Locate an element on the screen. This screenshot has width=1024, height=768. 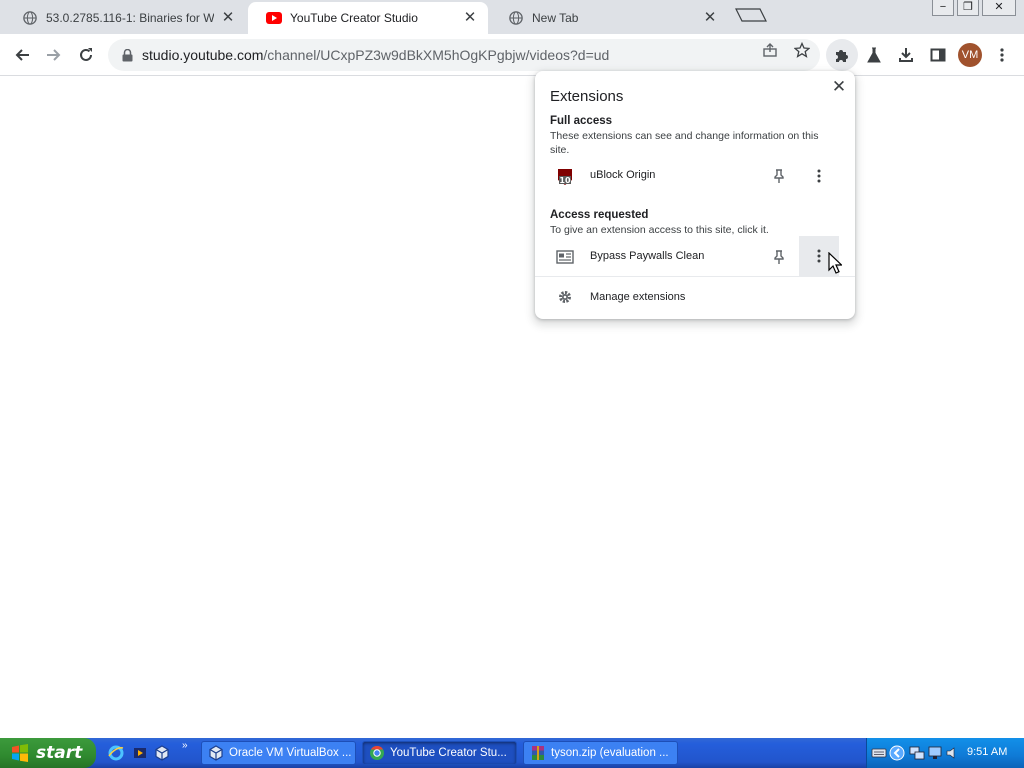
clock: 9:51 AM is located at coordinates (987, 752).